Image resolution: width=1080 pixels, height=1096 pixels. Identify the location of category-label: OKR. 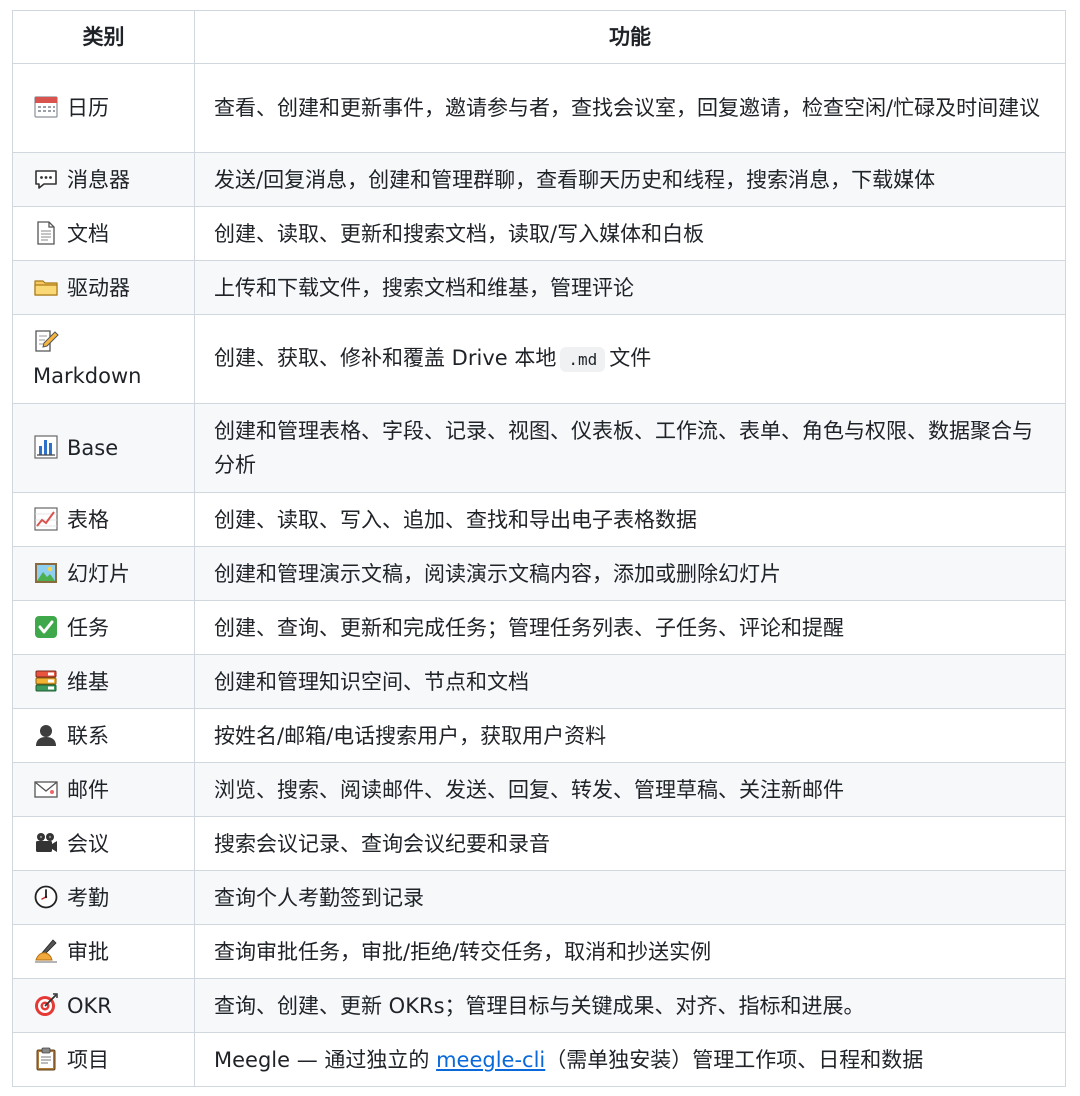
(89, 1005).